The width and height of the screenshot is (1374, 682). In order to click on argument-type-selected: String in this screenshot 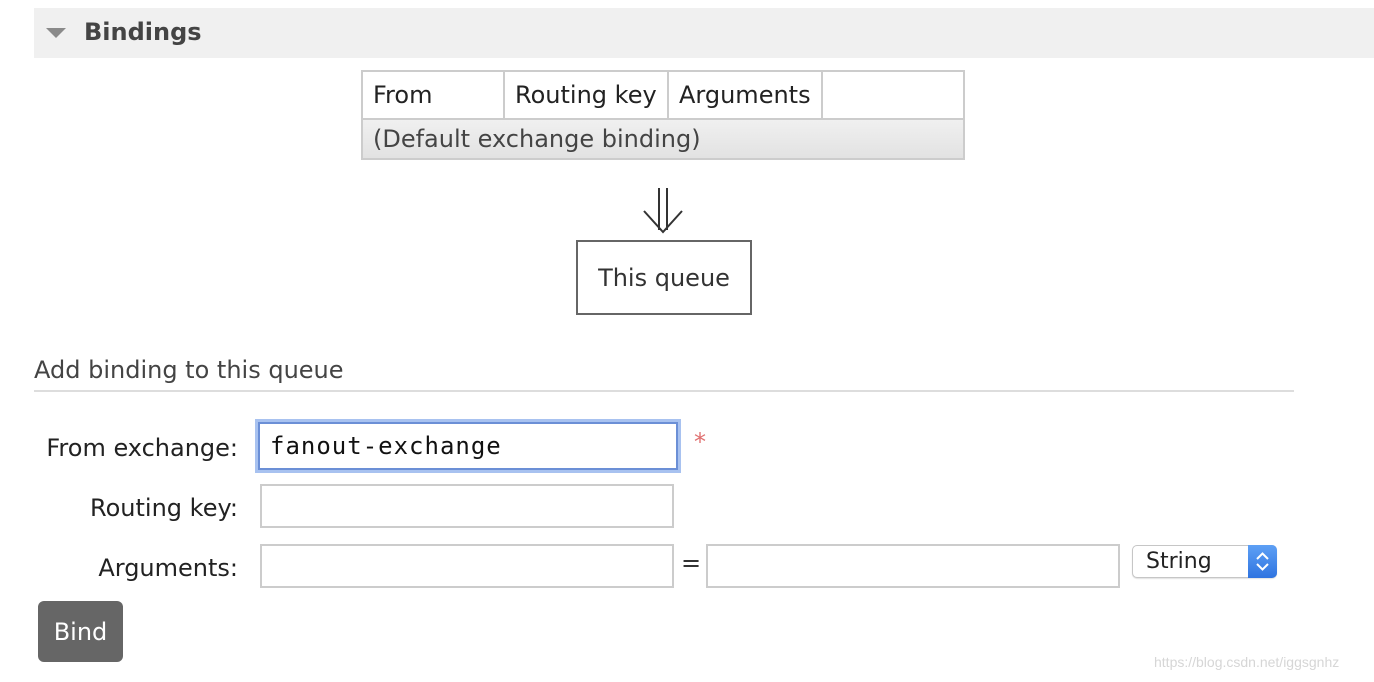, I will do `click(1179, 561)`.